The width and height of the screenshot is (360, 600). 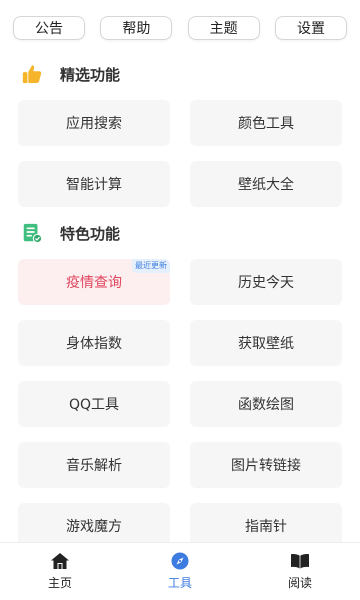 What do you see at coordinates (180, 28) in the screenshot?
I see `top-button-bar: 公告 帮助 主题 设置` at bounding box center [180, 28].